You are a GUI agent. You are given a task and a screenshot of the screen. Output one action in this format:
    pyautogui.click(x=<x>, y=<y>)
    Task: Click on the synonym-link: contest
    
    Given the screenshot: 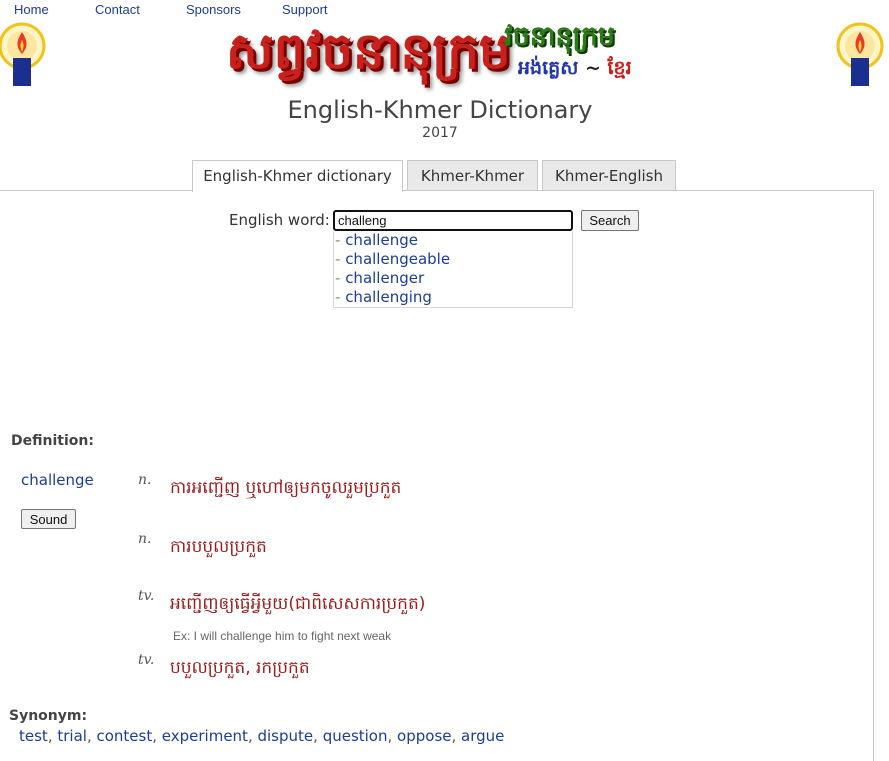 What is the action you would take?
    pyautogui.click(x=124, y=736)
    